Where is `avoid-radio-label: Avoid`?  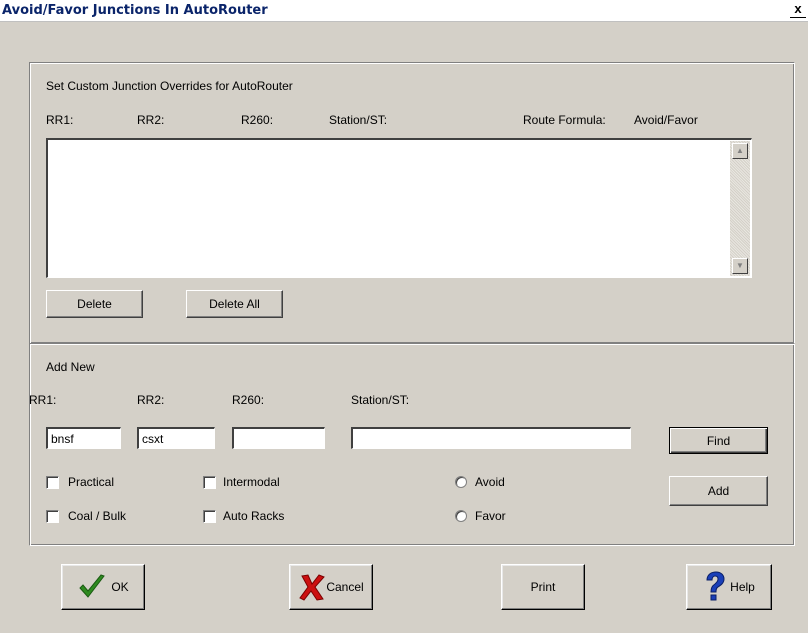 avoid-radio-label: Avoid is located at coordinates (490, 482).